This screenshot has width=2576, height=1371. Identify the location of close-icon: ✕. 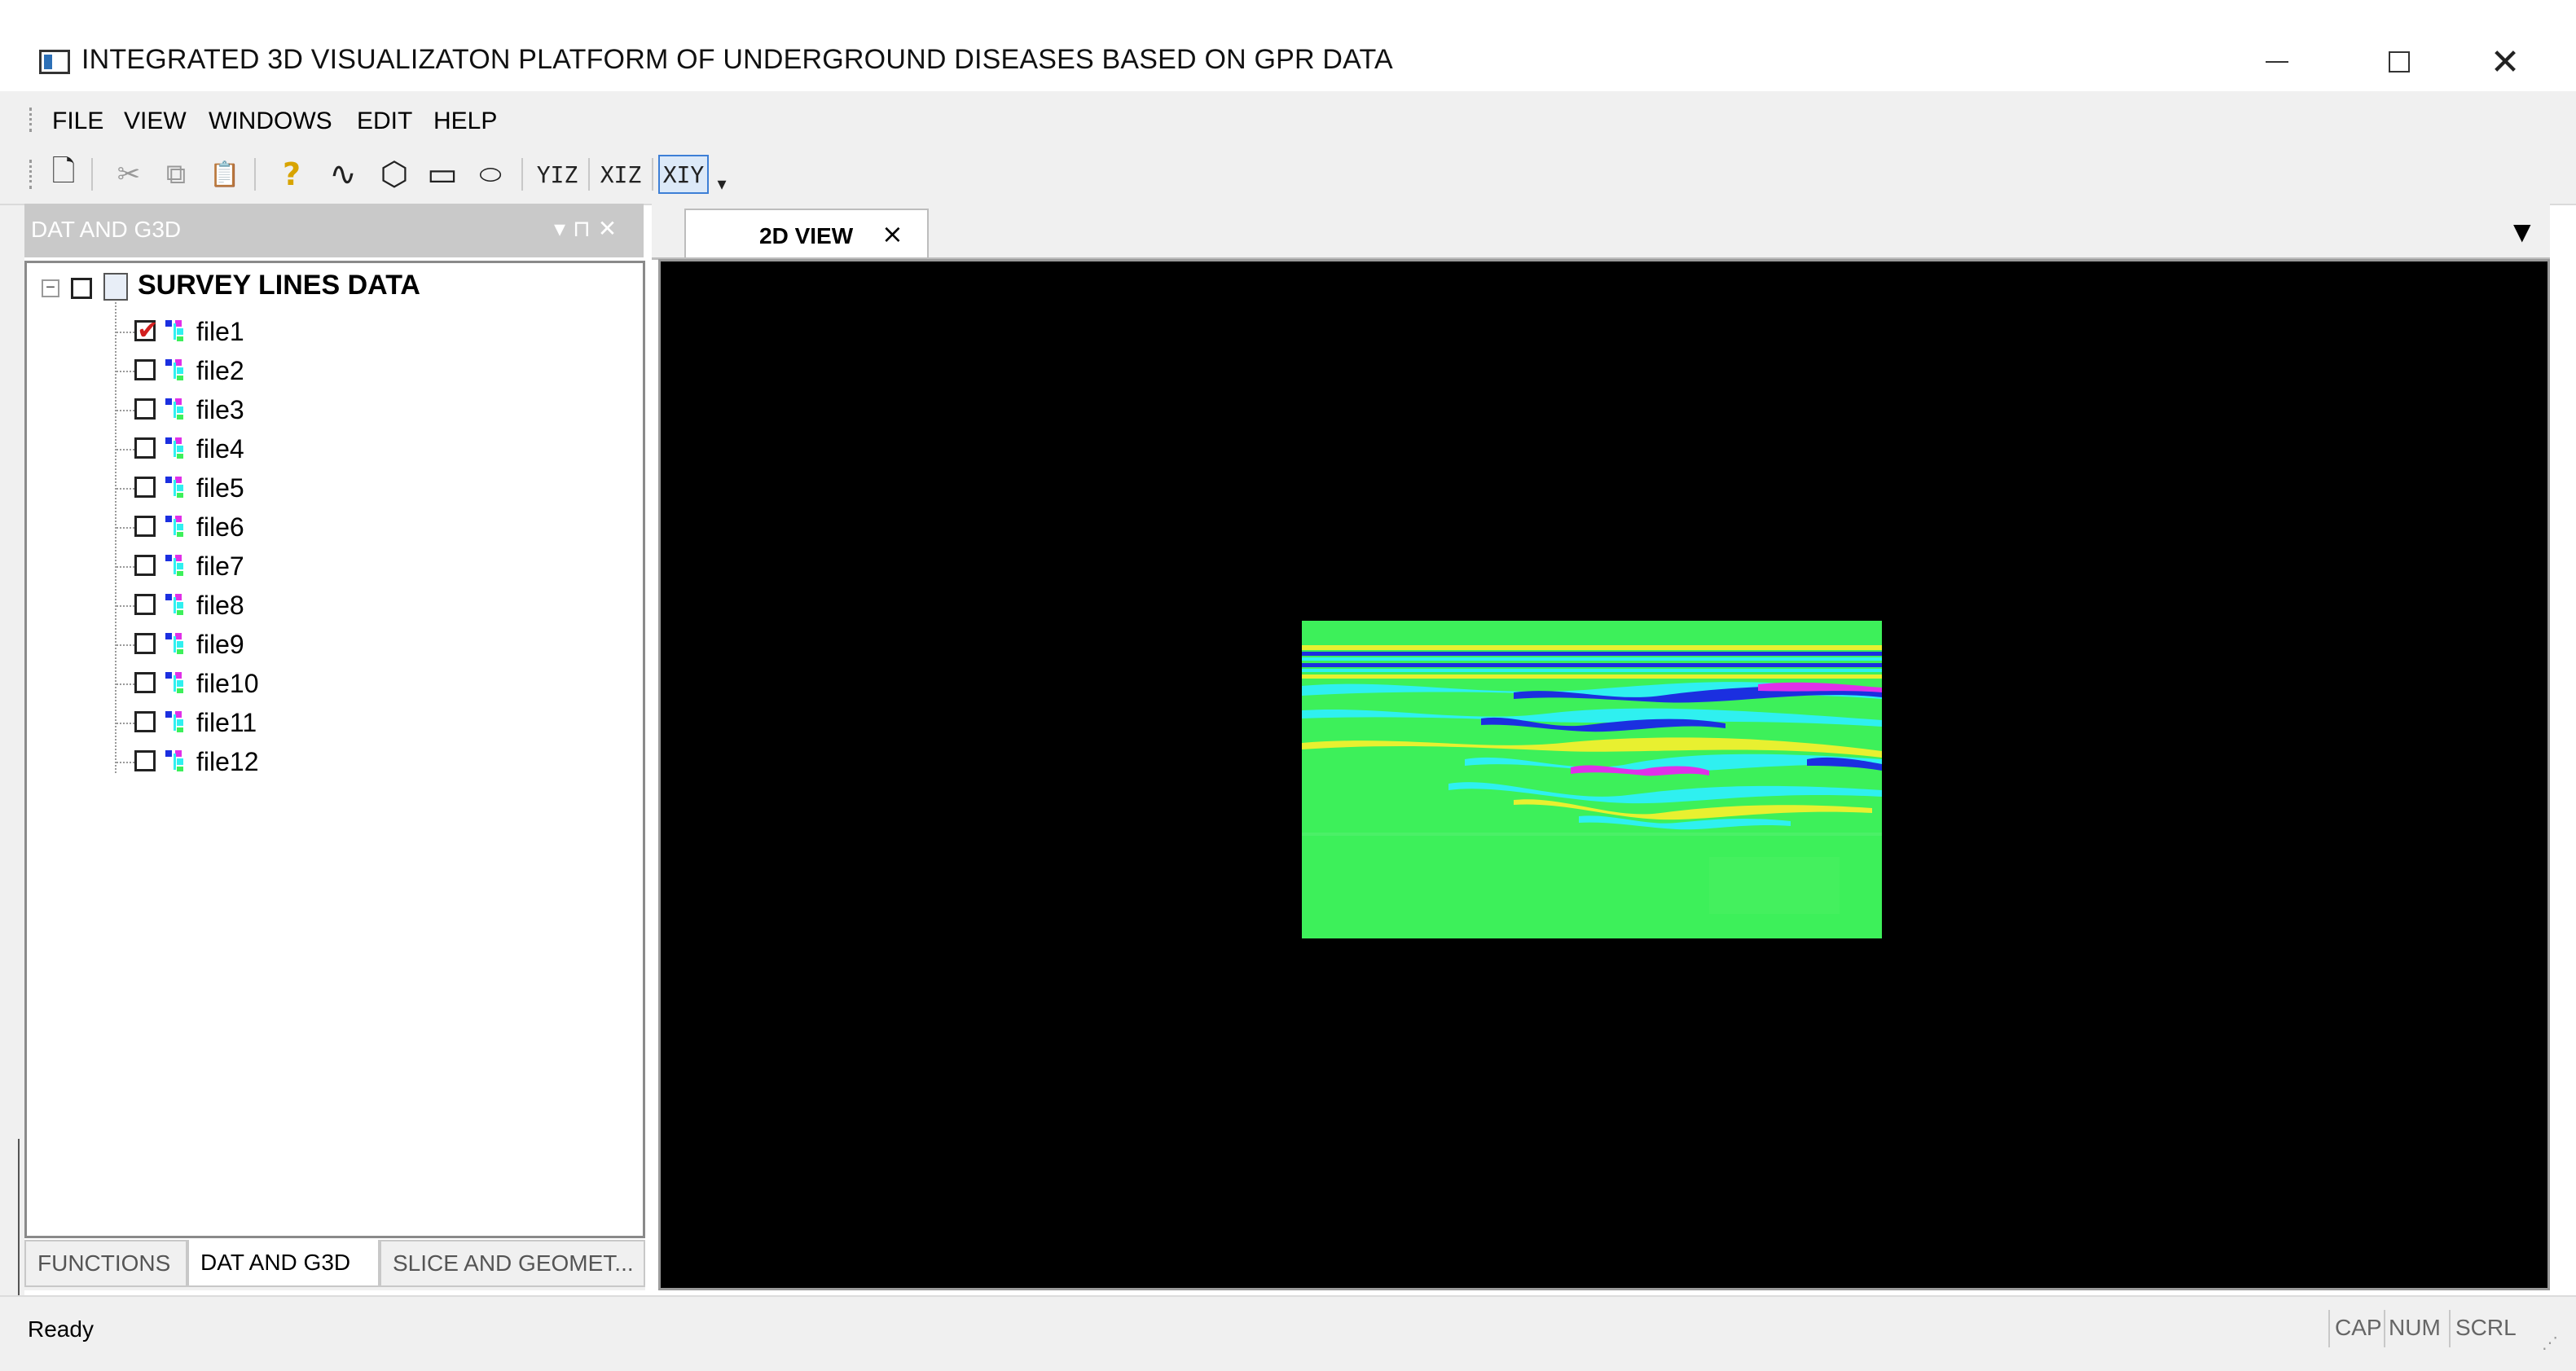
(2505, 62).